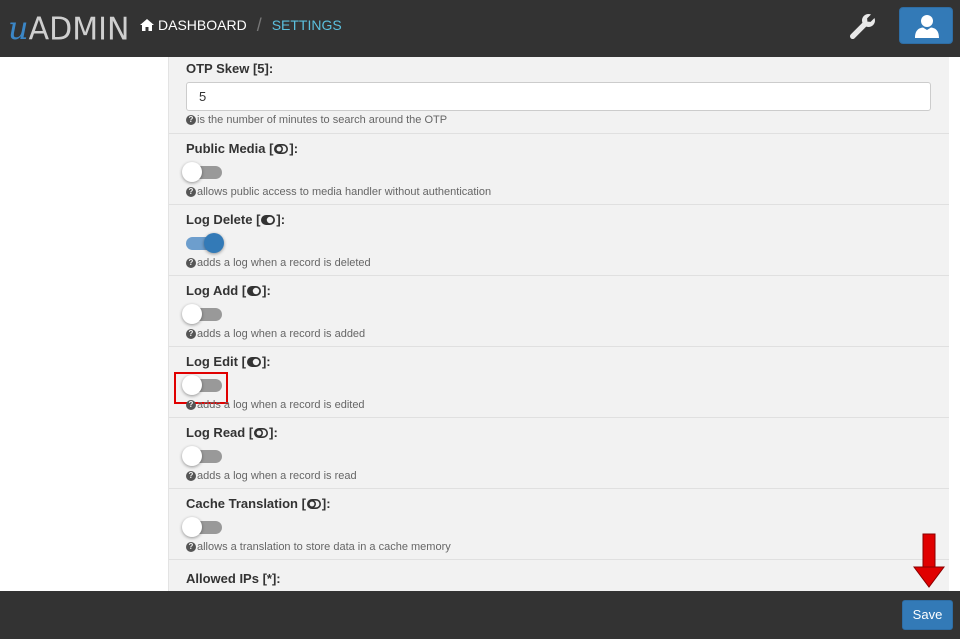  I want to click on breadcrumb: DASHBOARD / SETTINGS, so click(241, 24).